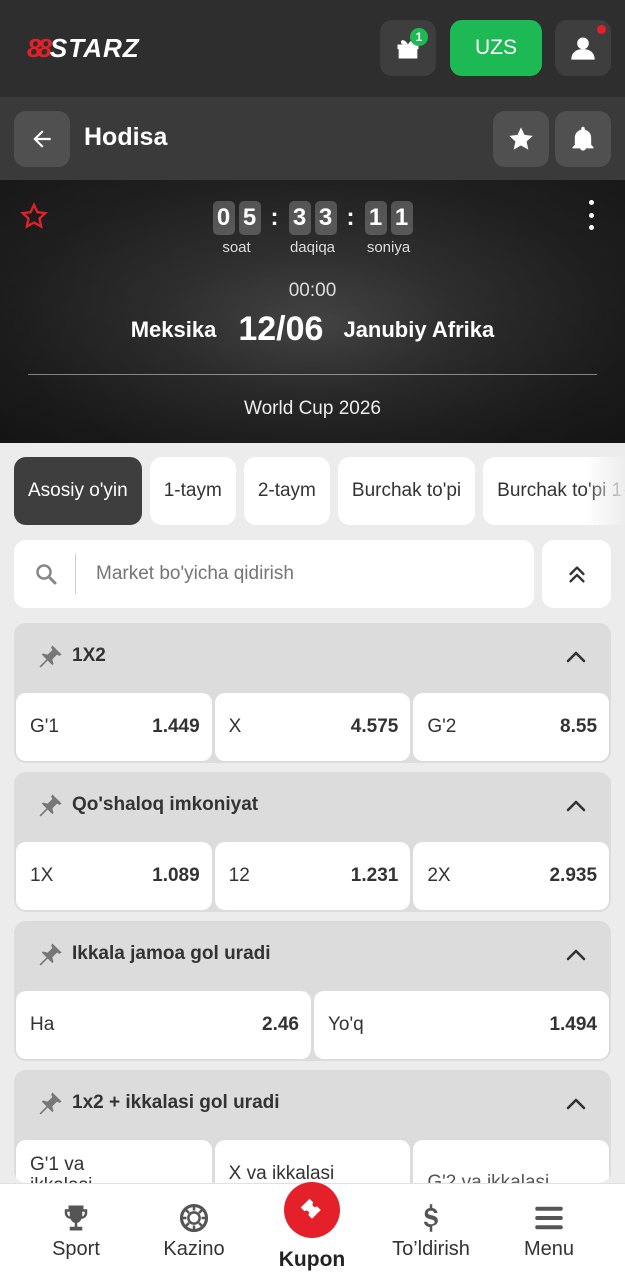 This screenshot has width=625, height=1280. I want to click on odd-value: 1.494, so click(573, 1024).